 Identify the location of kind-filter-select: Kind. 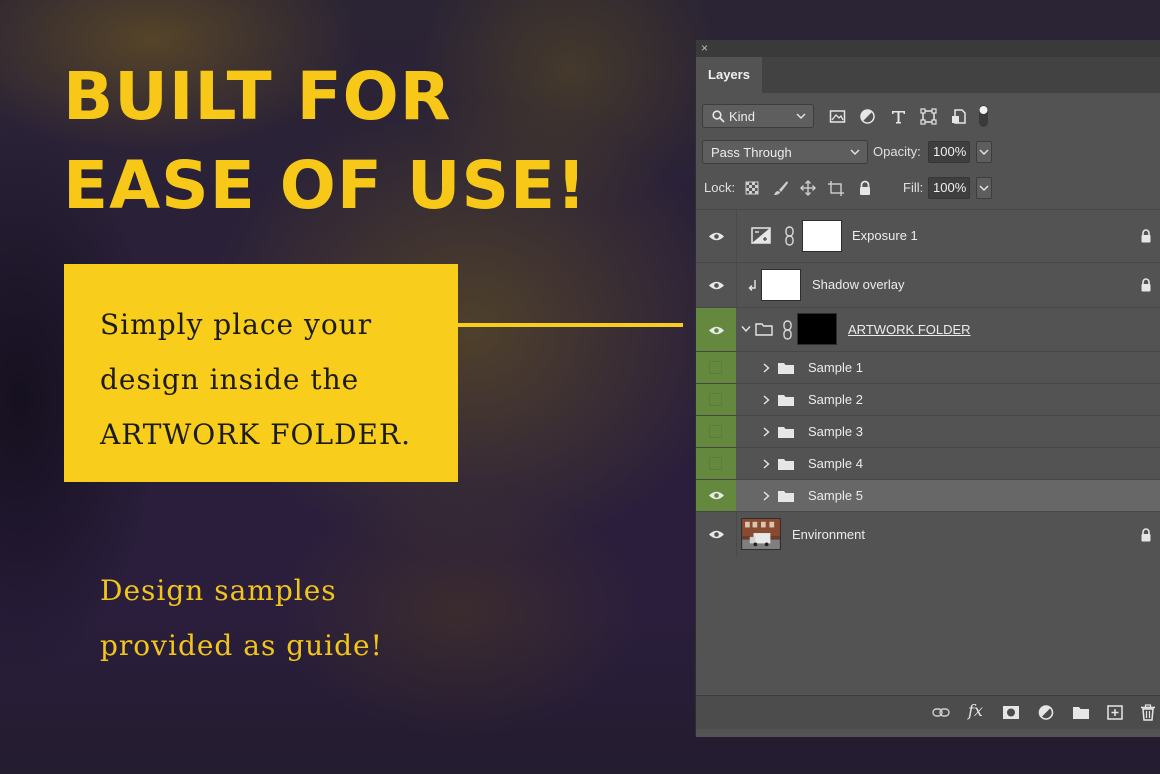
(758, 116).